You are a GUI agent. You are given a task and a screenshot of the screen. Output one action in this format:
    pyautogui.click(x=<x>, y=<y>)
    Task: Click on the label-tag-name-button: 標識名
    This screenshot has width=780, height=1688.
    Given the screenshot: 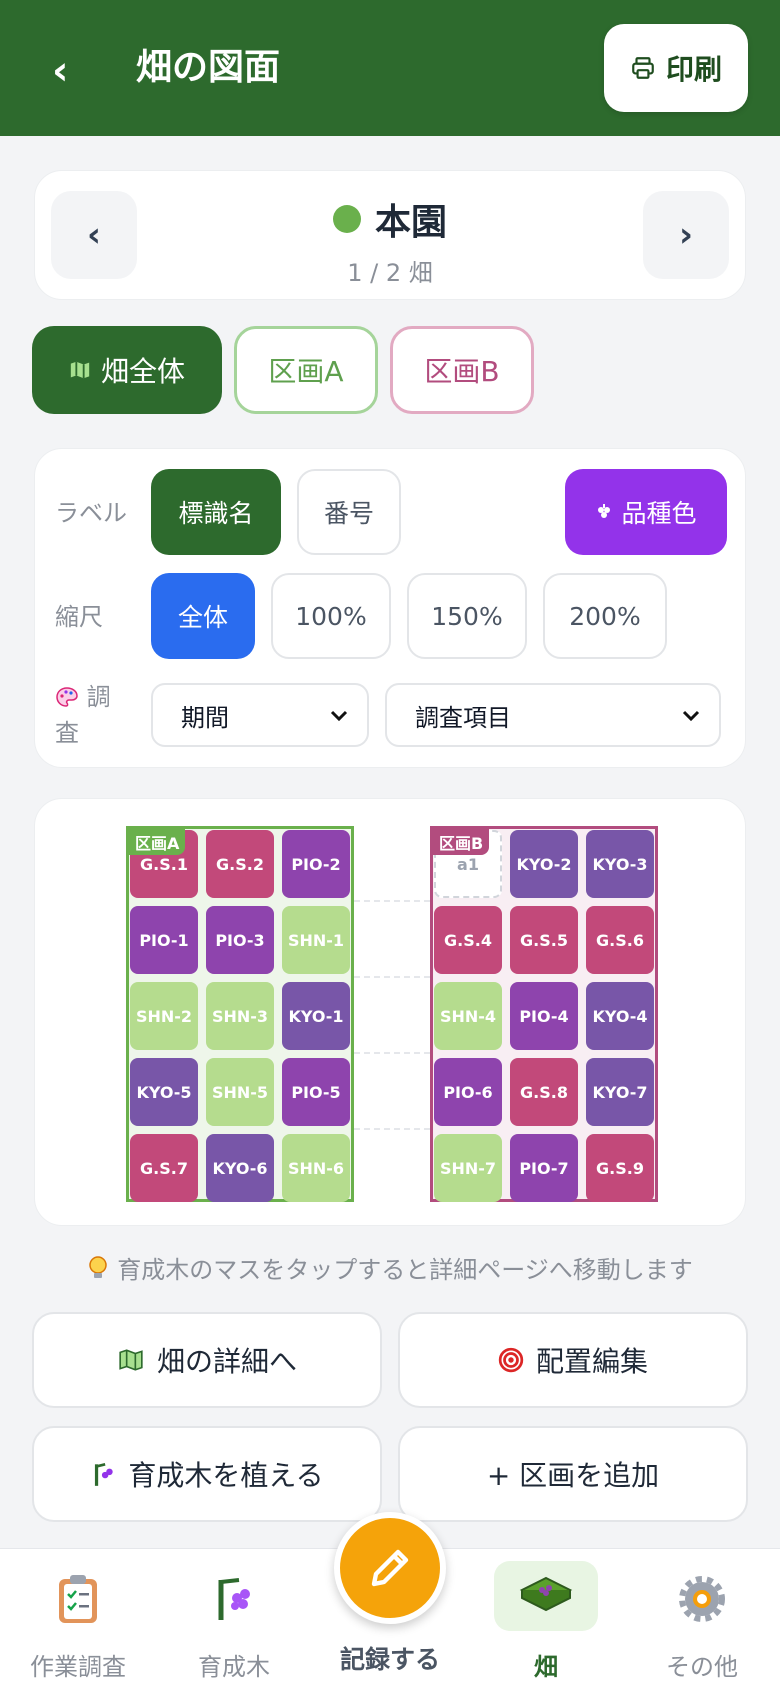 What is the action you would take?
    pyautogui.click(x=216, y=512)
    